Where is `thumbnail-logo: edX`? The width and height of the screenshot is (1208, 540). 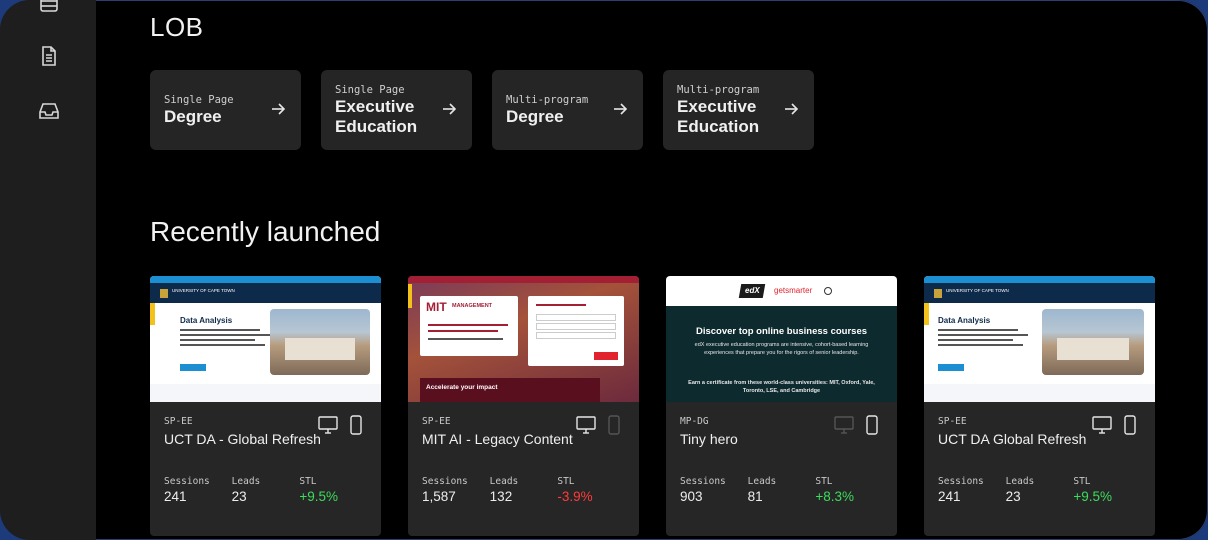
thumbnail-logo: edX is located at coordinates (752, 290).